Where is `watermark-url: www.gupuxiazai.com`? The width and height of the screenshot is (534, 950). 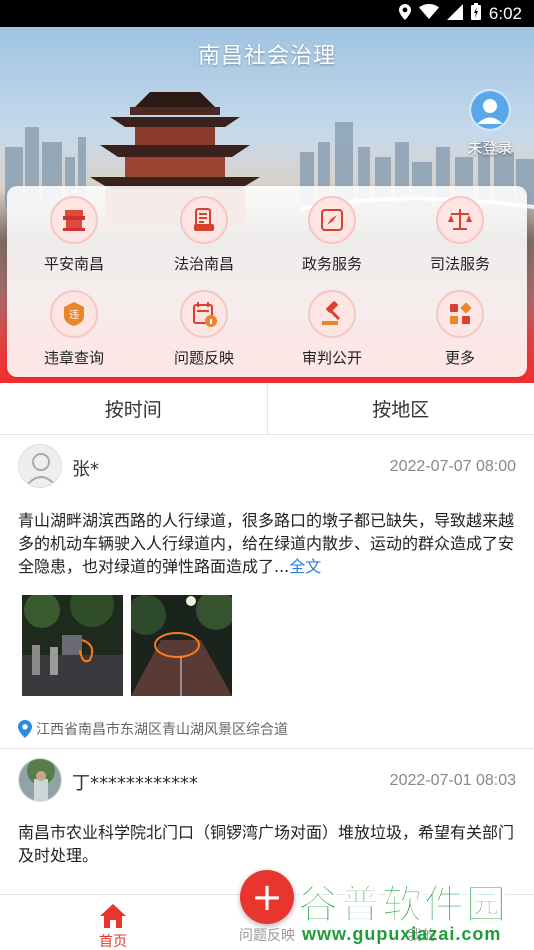 watermark-url: www.gupuxiazai.com is located at coordinates (402, 934).